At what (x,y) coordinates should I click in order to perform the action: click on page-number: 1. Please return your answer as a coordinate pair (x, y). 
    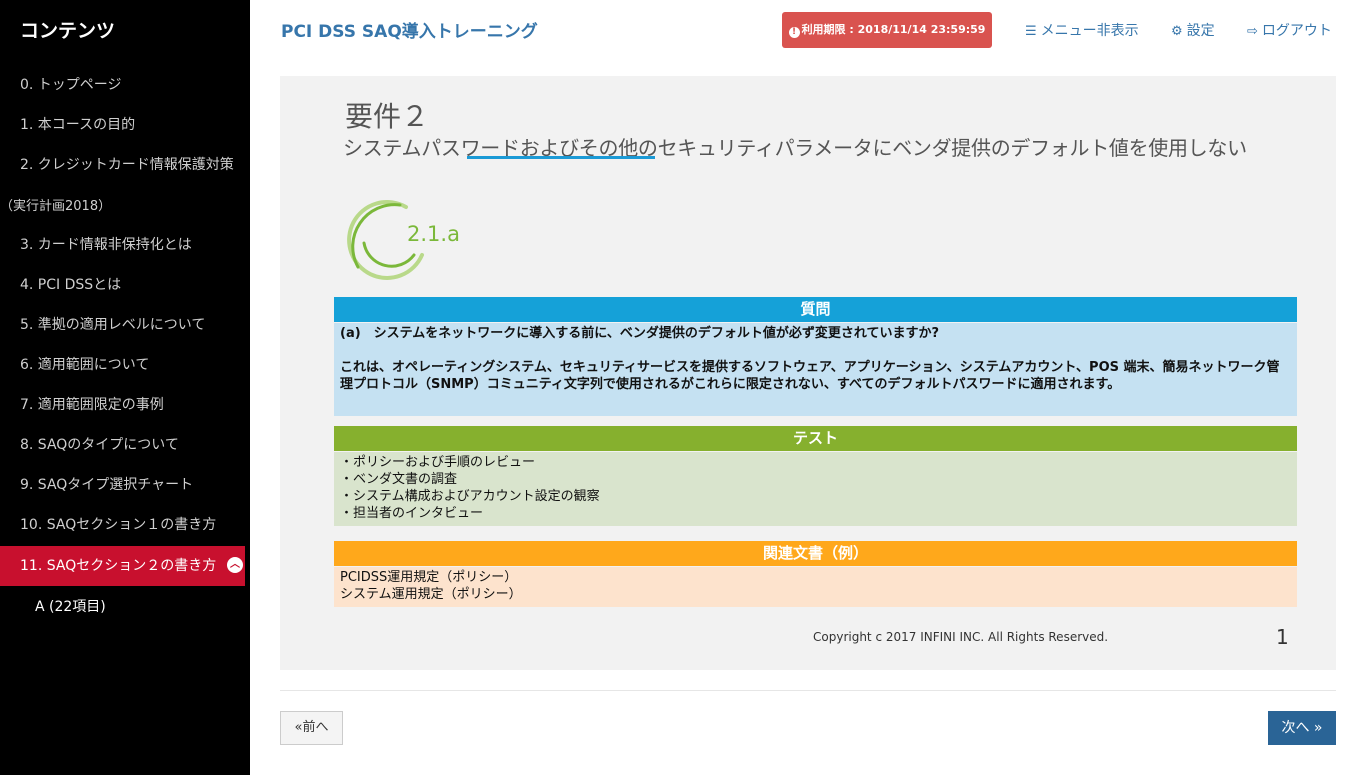
    Looking at the image, I should click on (1282, 637).